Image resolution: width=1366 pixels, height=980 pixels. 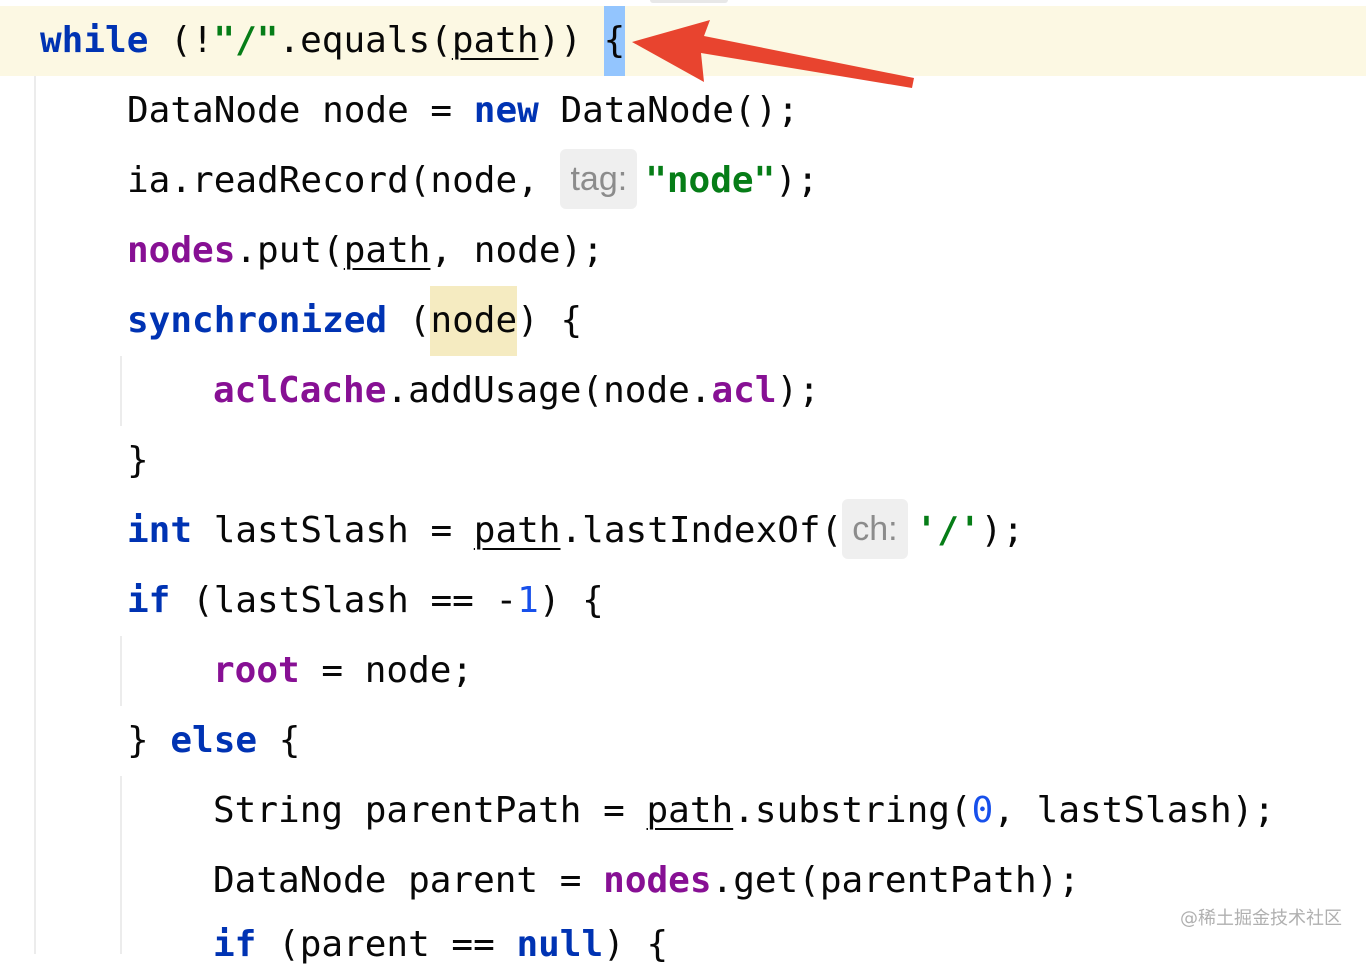 I want to click on code-text: String parentPath =, so click(x=430, y=810).